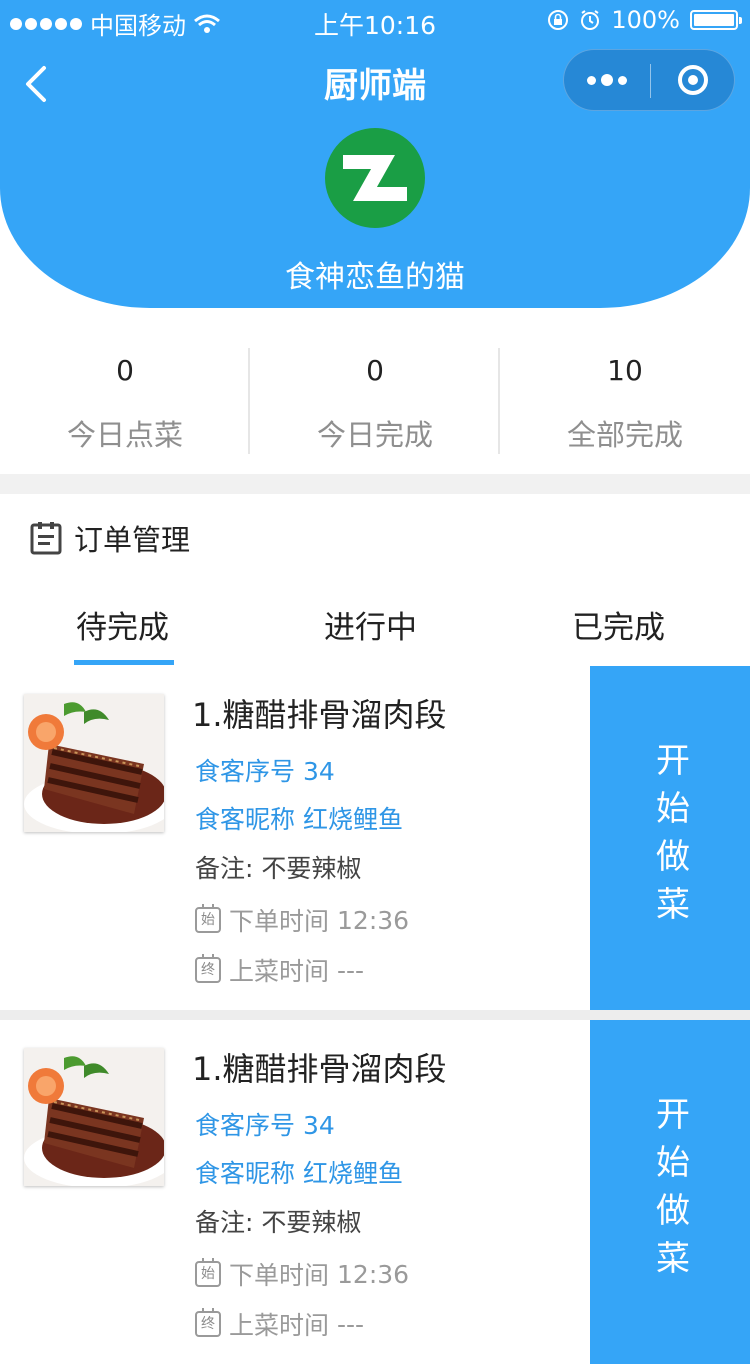 The image size is (750, 1364). I want to click on store-logo, so click(375, 178).